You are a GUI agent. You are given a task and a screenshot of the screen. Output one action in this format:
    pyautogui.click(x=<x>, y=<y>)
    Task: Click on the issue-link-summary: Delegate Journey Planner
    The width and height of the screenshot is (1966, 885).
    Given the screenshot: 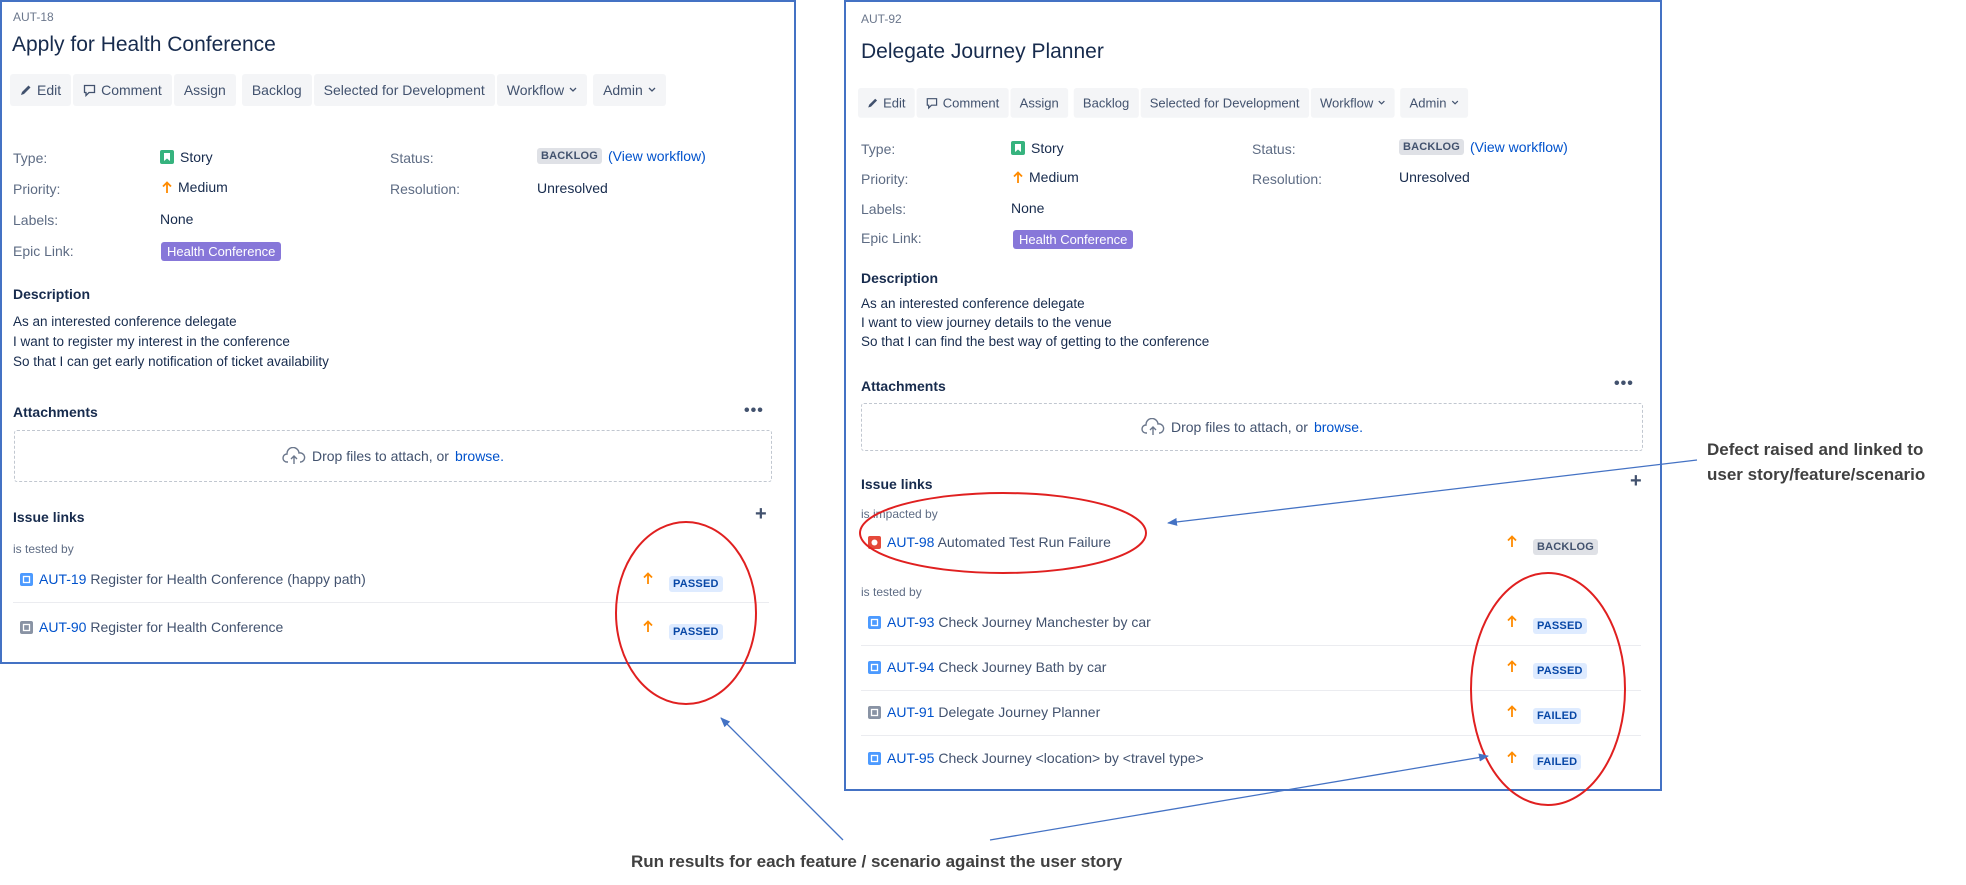 What is the action you would take?
    pyautogui.click(x=1019, y=712)
    